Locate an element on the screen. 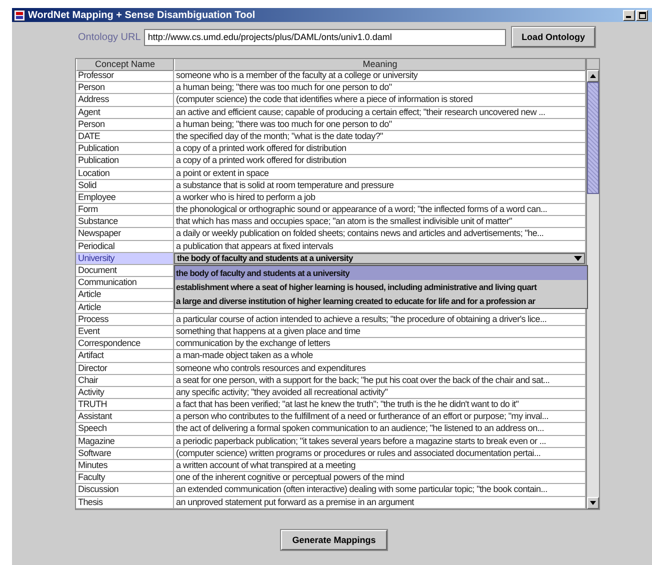  minimize-button is located at coordinates (629, 15).